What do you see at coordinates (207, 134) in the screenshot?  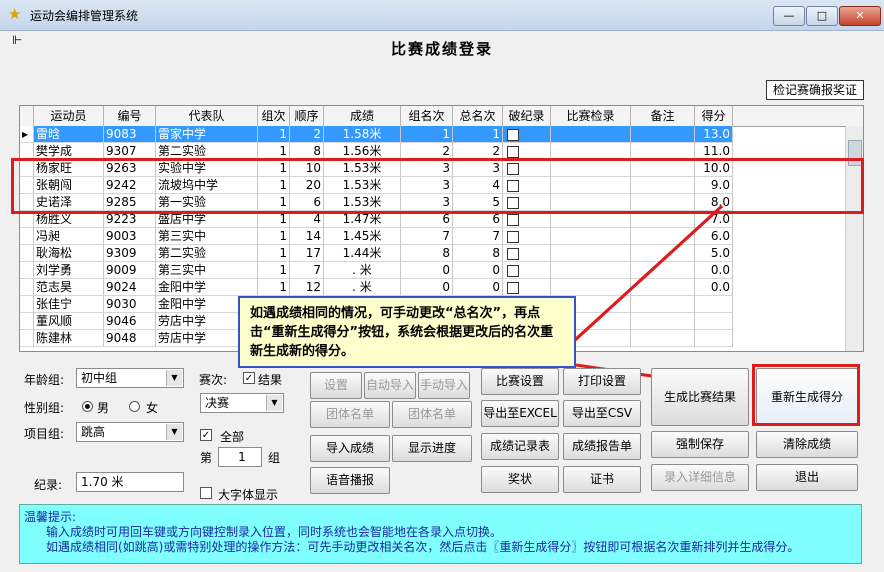 I see `cell-team: 雷家中学` at bounding box center [207, 134].